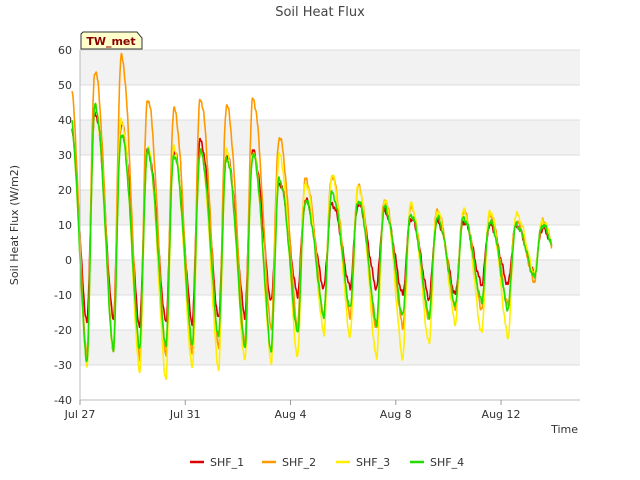 This screenshot has height=480, width=640. Describe the element at coordinates (63, 295) in the screenshot. I see `y-tick-label: -10` at that location.